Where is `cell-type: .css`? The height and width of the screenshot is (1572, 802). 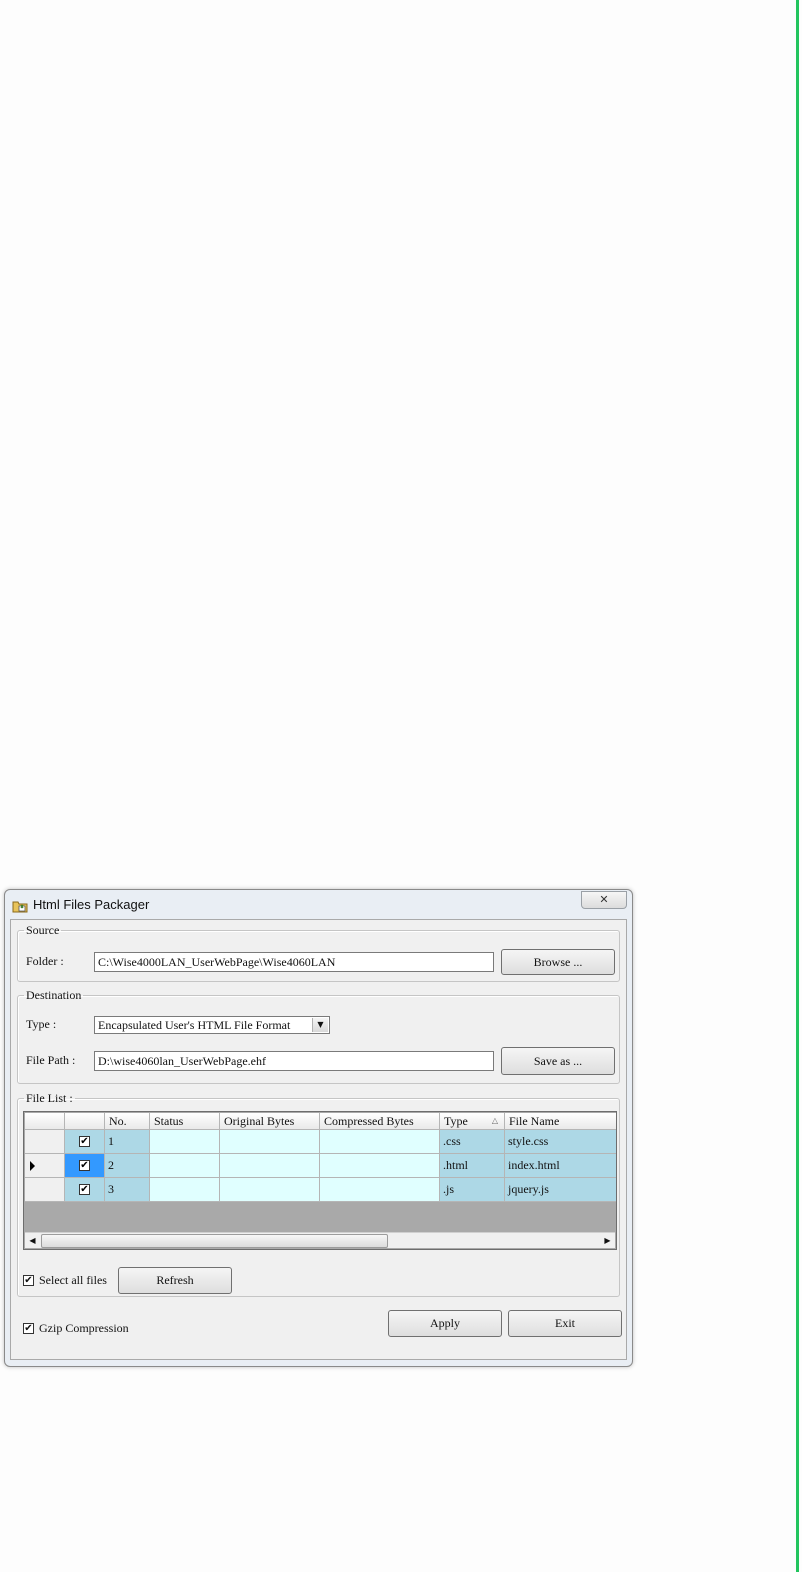 cell-type: .css is located at coordinates (472, 1142).